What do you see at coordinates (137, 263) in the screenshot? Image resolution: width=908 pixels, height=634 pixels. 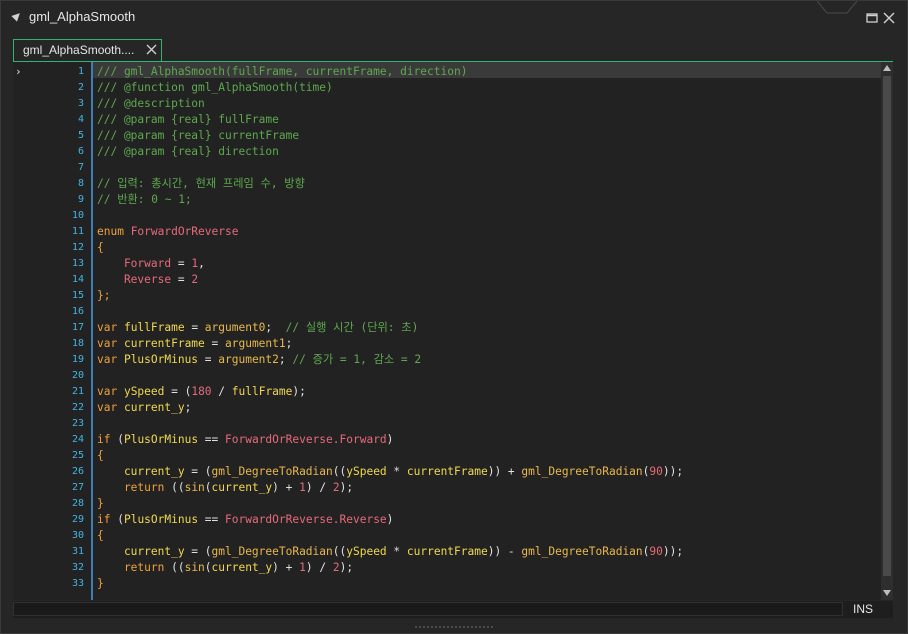 I see `code-token: Forward` at bounding box center [137, 263].